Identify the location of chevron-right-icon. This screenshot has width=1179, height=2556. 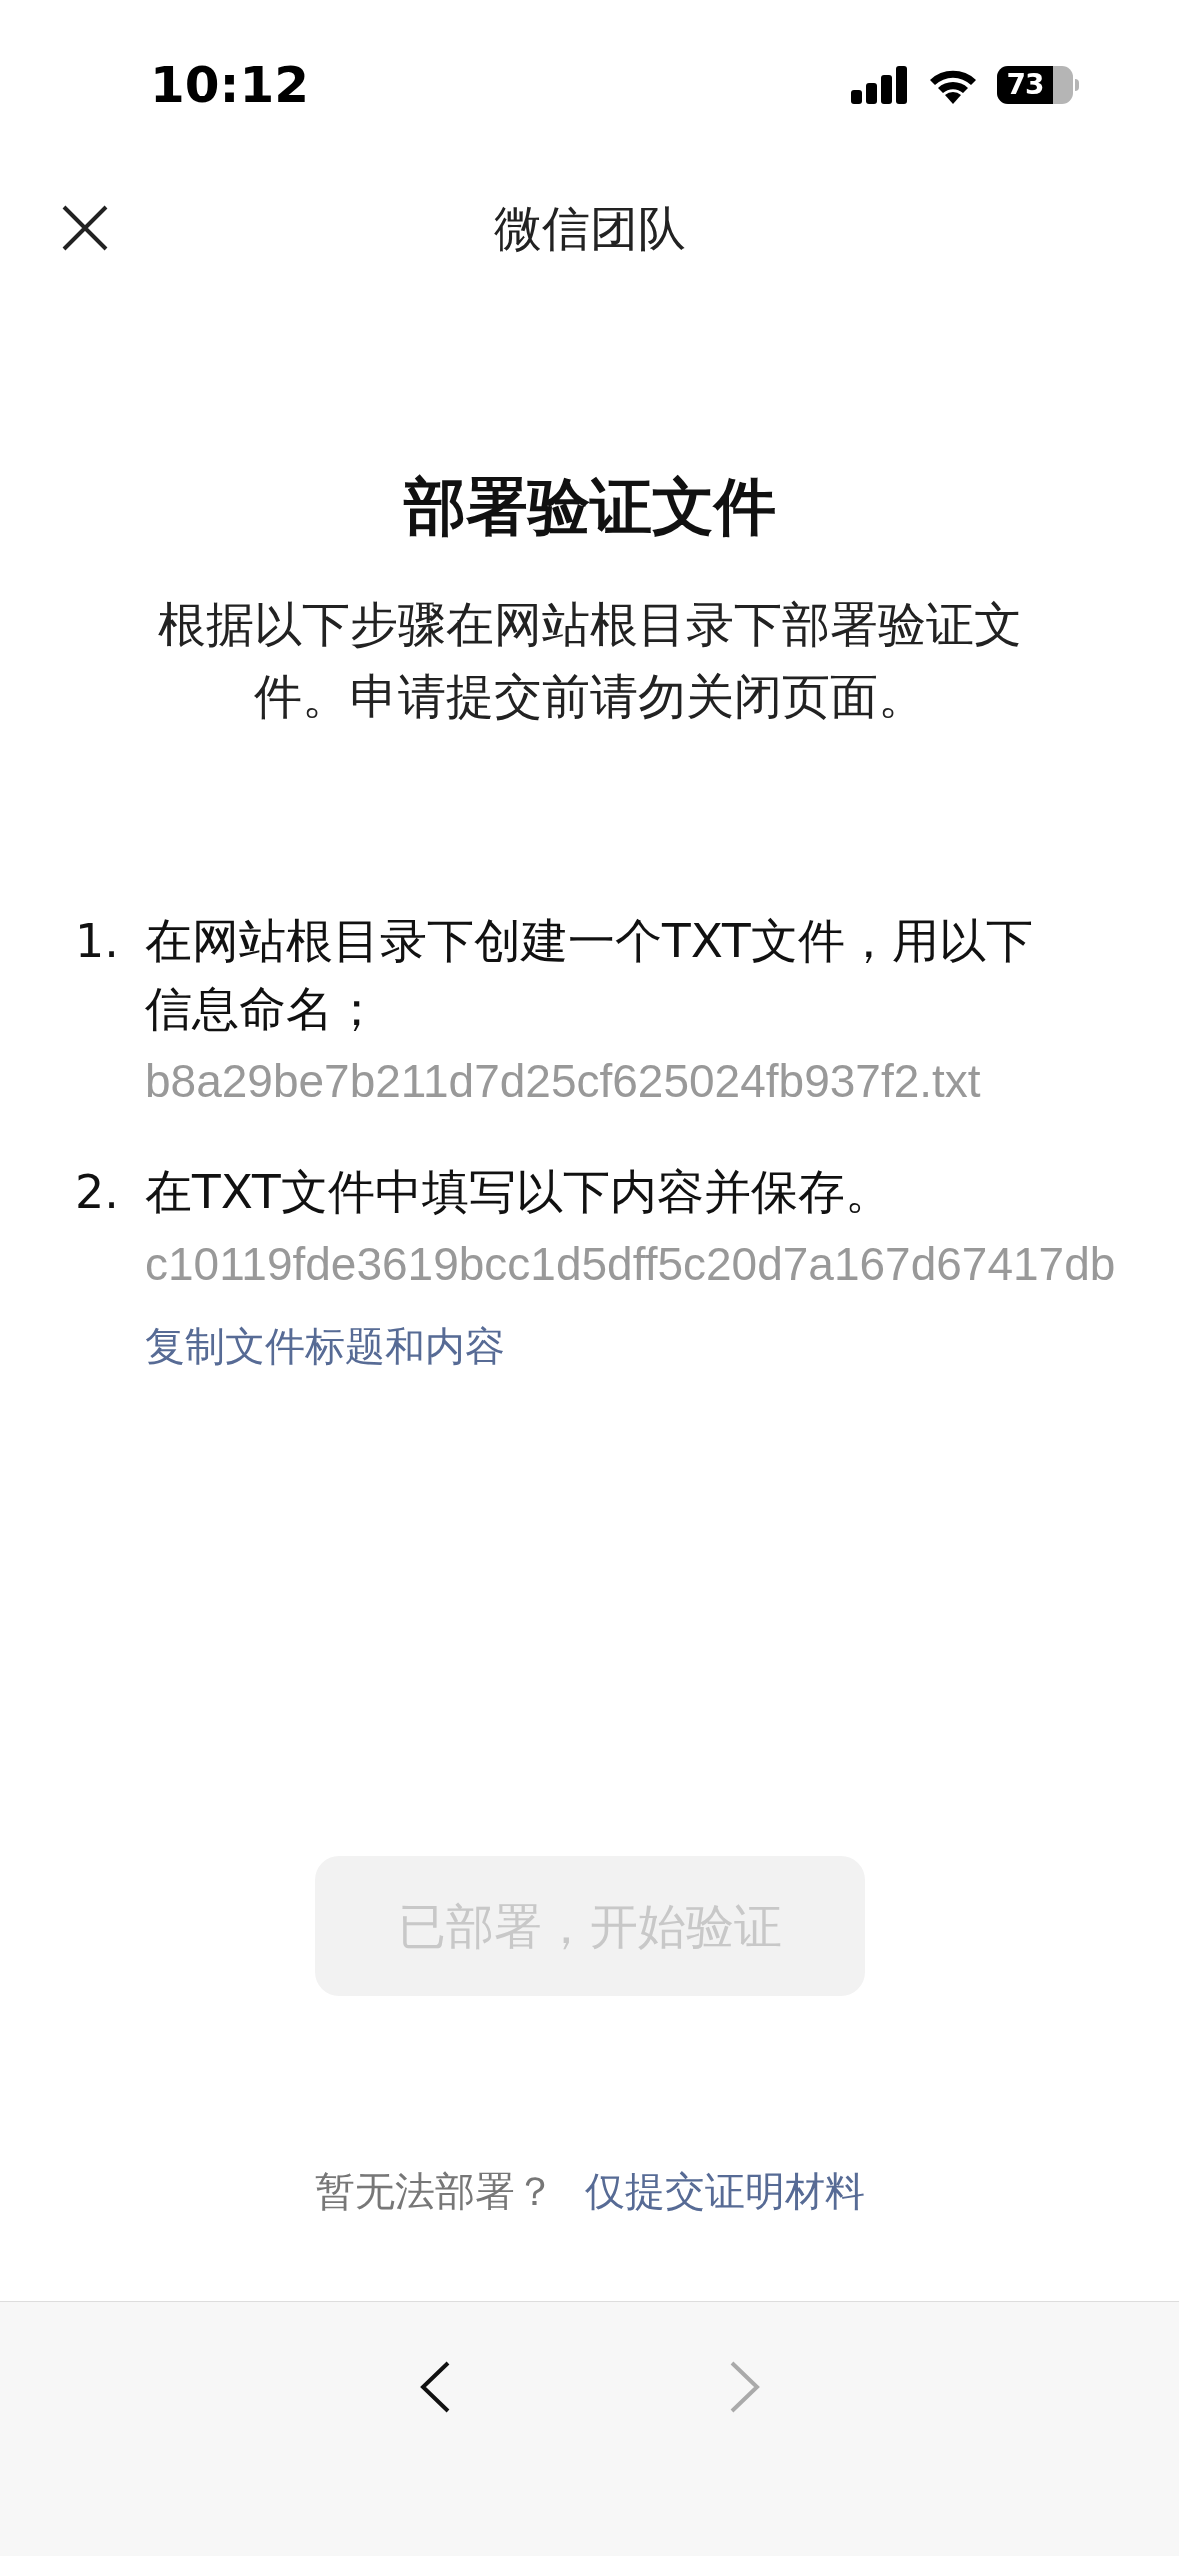
(744, 2387).